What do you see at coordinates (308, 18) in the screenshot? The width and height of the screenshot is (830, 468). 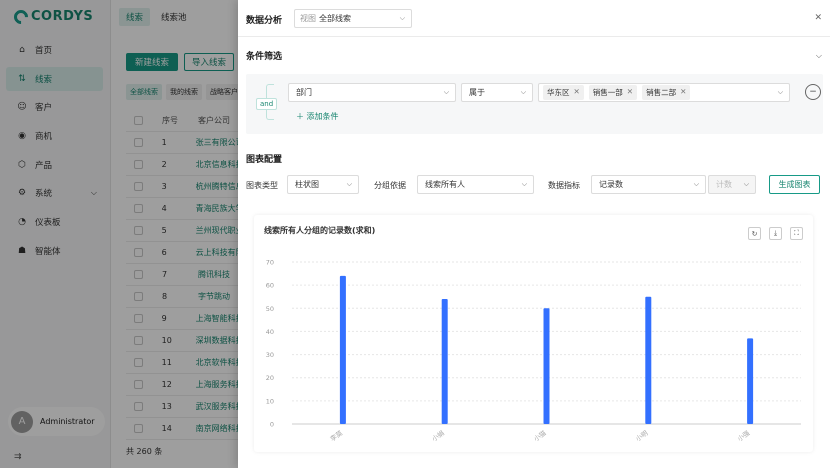 I see `view-select-prefix: 视图` at bounding box center [308, 18].